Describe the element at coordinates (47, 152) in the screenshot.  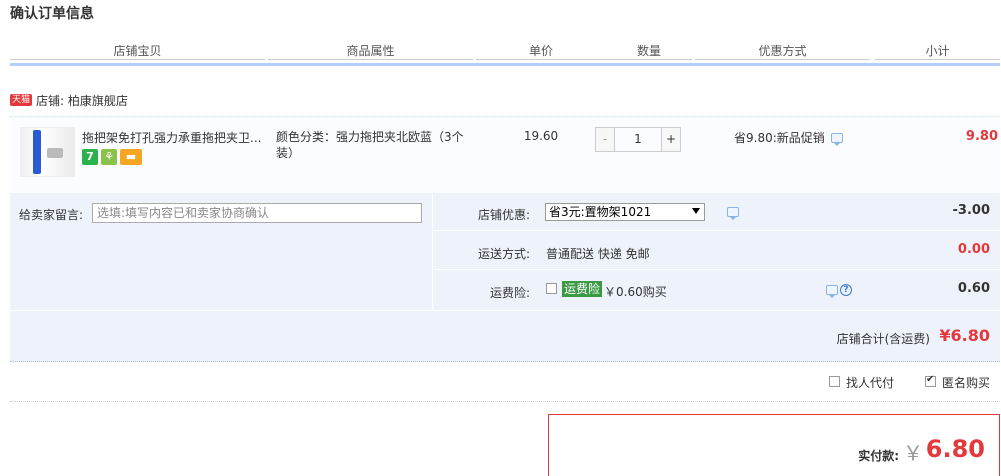
I see `product-thumbnail` at that location.